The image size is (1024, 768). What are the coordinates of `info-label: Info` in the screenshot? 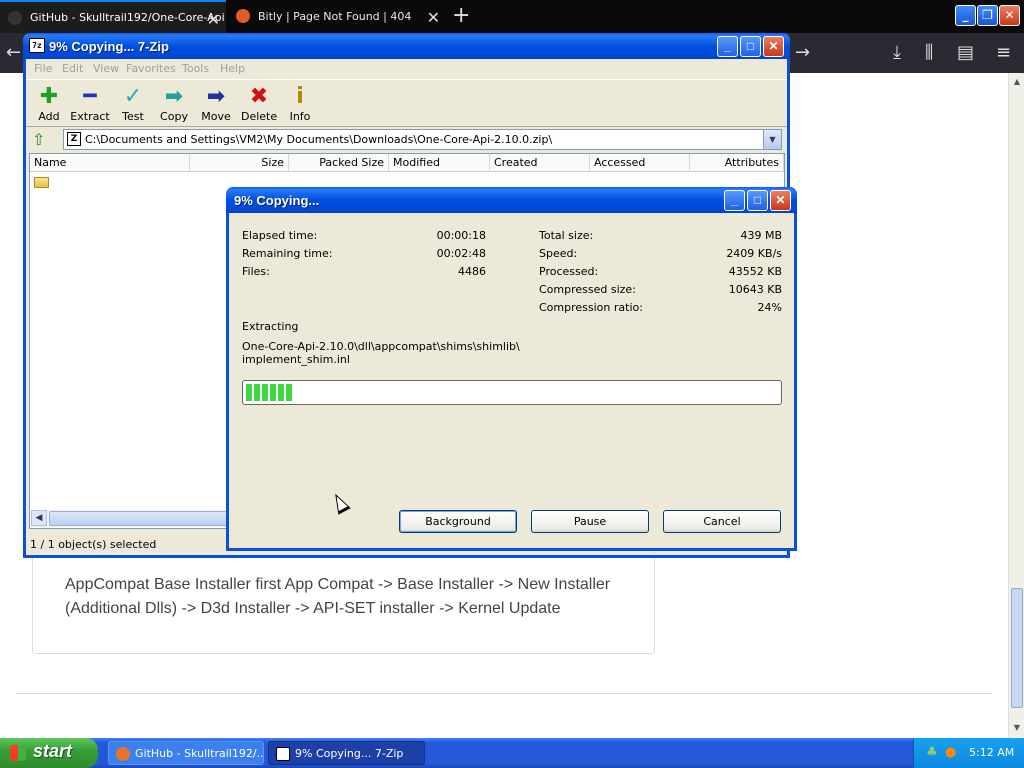 It's located at (300, 116).